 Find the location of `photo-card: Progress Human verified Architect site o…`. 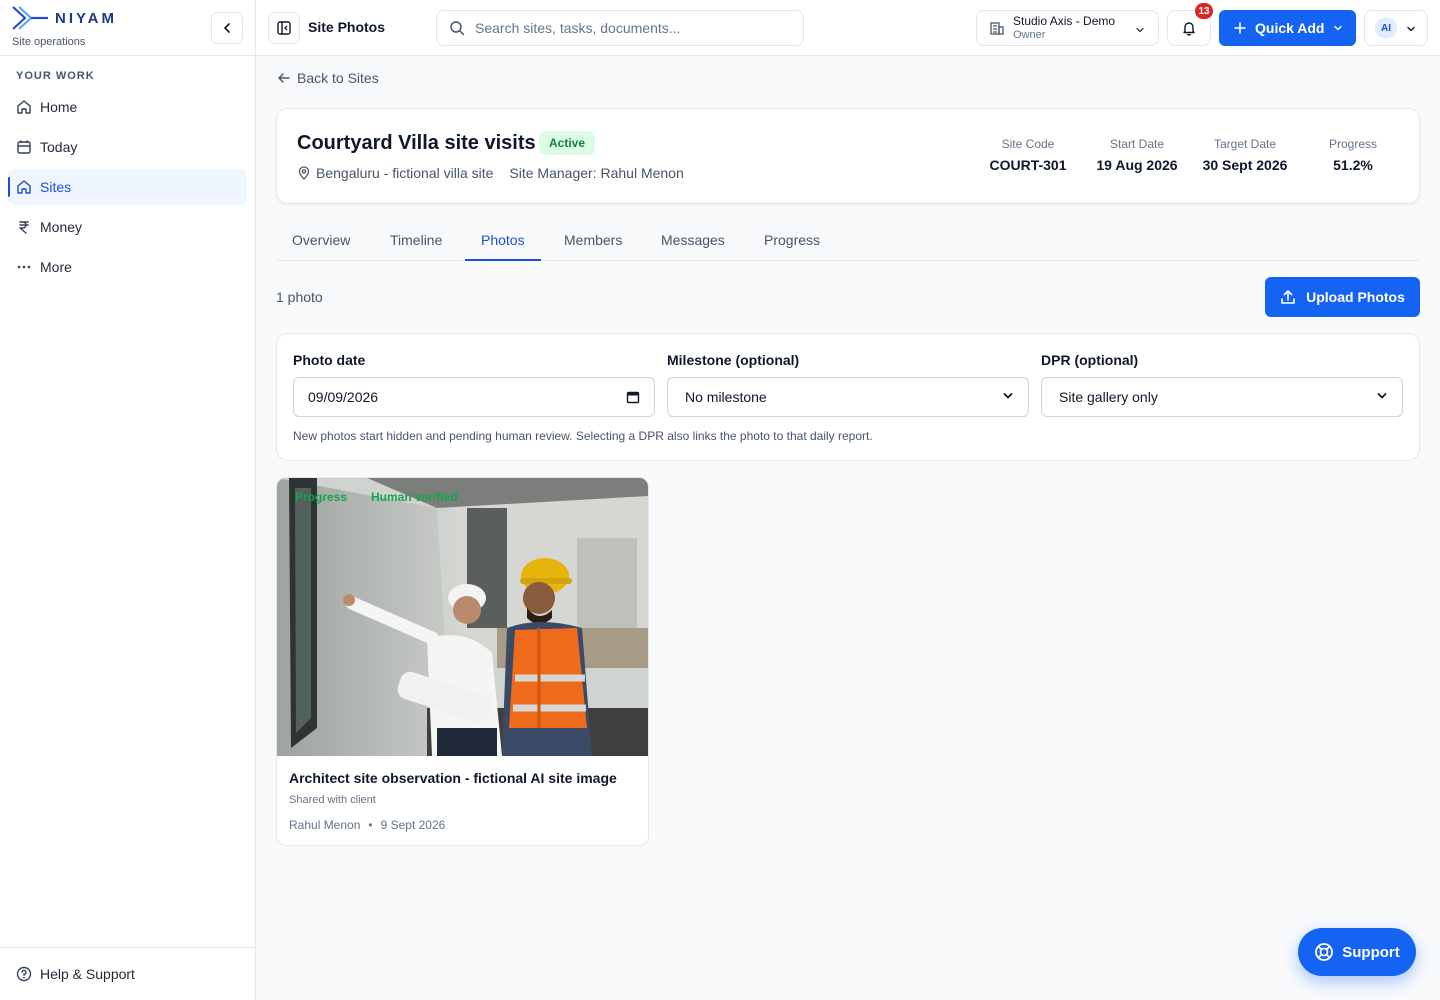

photo-card: Progress Human verified Architect site o… is located at coordinates (462, 661).